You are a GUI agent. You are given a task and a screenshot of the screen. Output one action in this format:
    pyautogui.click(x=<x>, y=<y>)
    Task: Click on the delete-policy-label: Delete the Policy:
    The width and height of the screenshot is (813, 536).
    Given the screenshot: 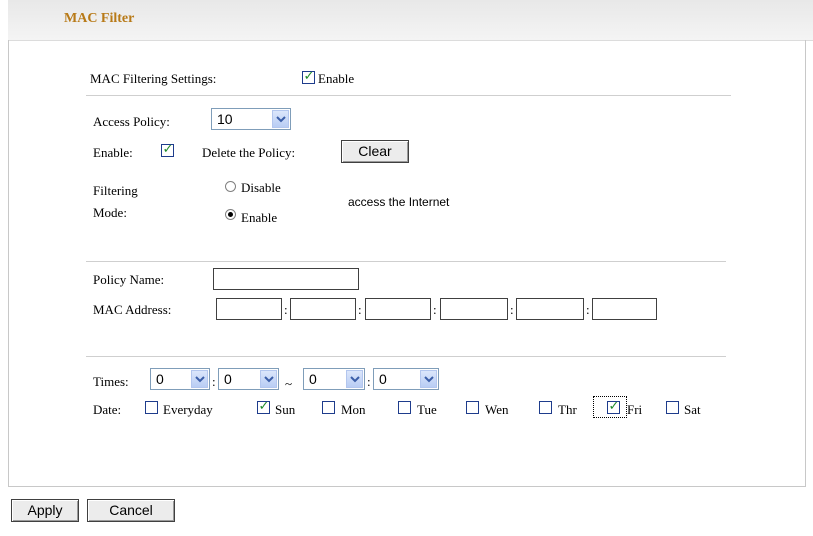 What is the action you would take?
    pyautogui.click(x=249, y=152)
    